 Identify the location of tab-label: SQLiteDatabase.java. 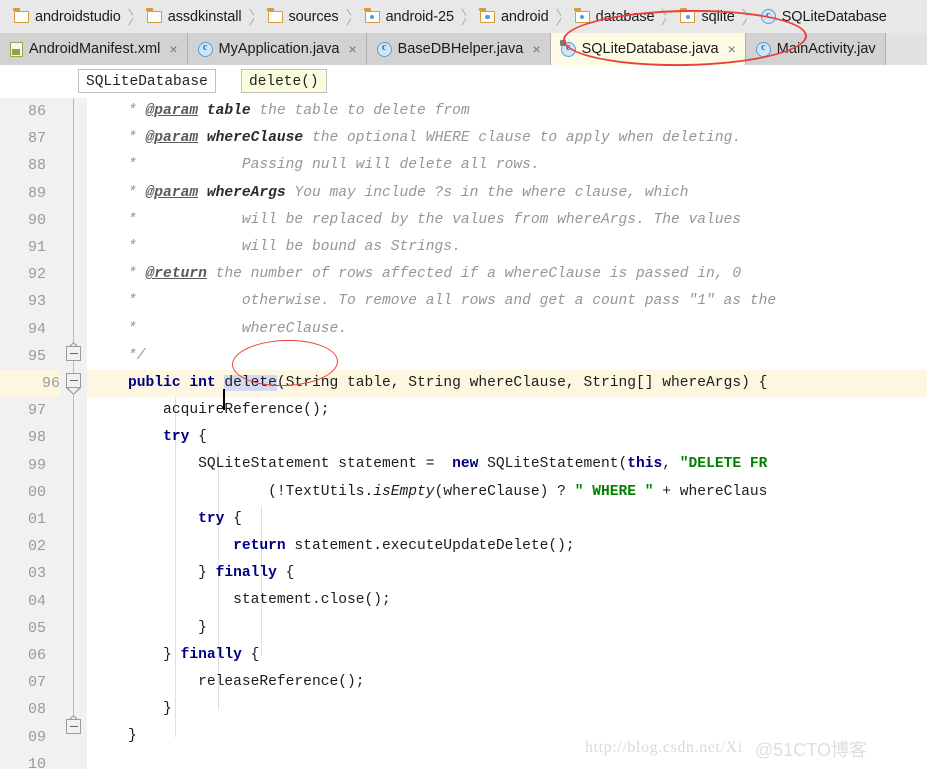
(650, 49).